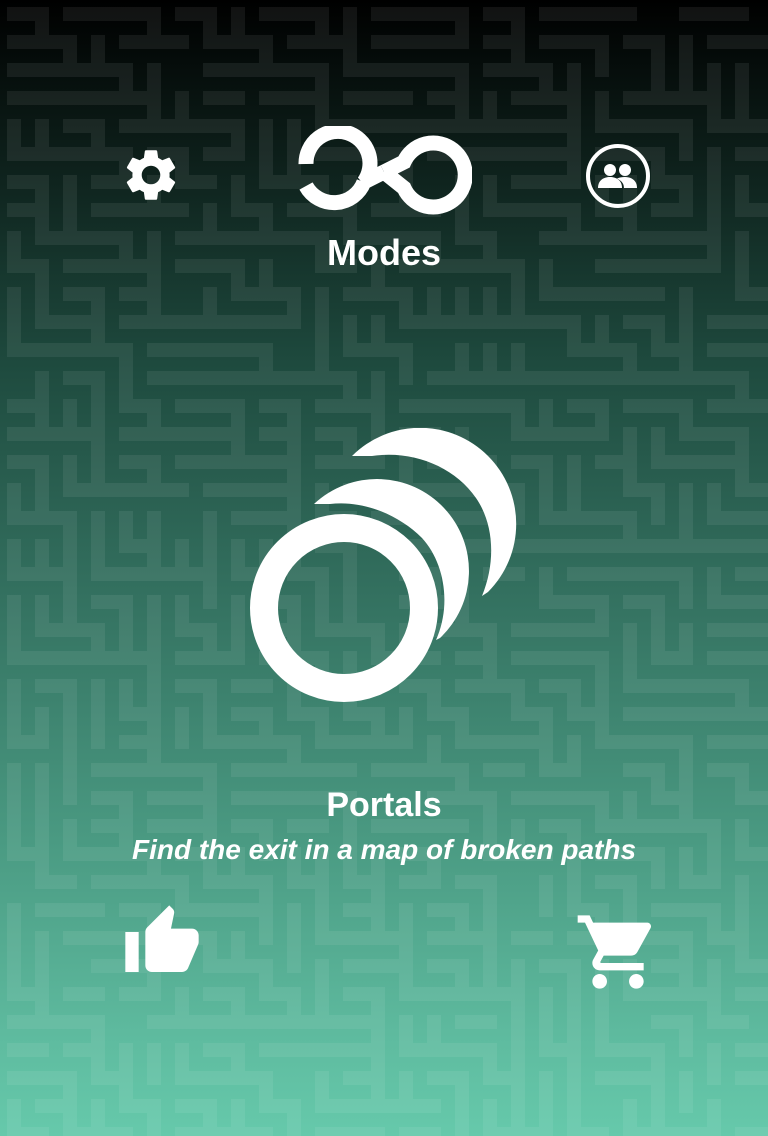 Image resolution: width=768 pixels, height=1136 pixels. Describe the element at coordinates (614, 952) in the screenshot. I see `shopping-cart-icon` at that location.